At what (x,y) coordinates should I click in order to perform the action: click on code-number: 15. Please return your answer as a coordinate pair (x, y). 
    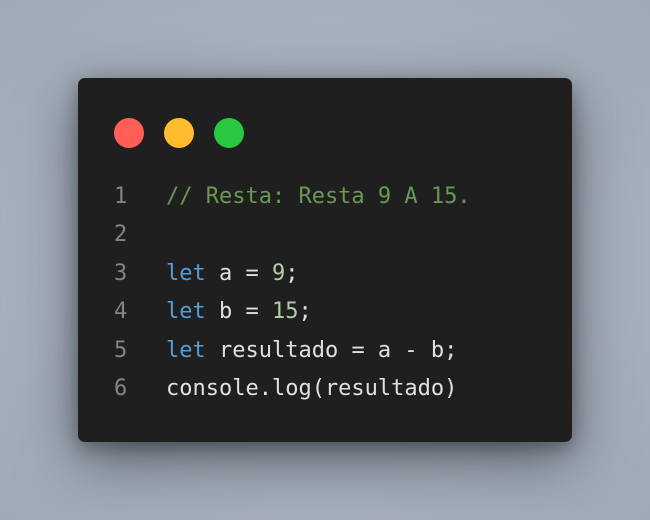
    Looking at the image, I should click on (285, 312).